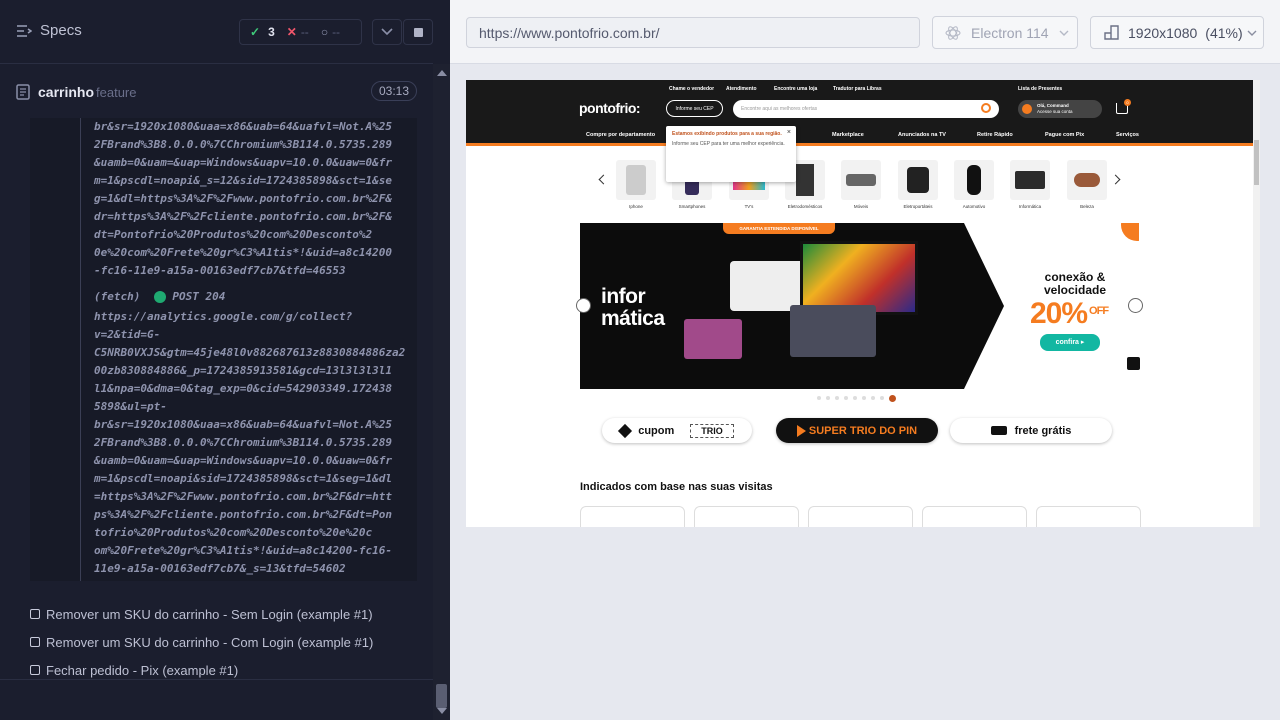 The height and width of the screenshot is (720, 1280). Describe the element at coordinates (694, 108) in the screenshot. I see `cep-button: Informe seu CEP` at that location.